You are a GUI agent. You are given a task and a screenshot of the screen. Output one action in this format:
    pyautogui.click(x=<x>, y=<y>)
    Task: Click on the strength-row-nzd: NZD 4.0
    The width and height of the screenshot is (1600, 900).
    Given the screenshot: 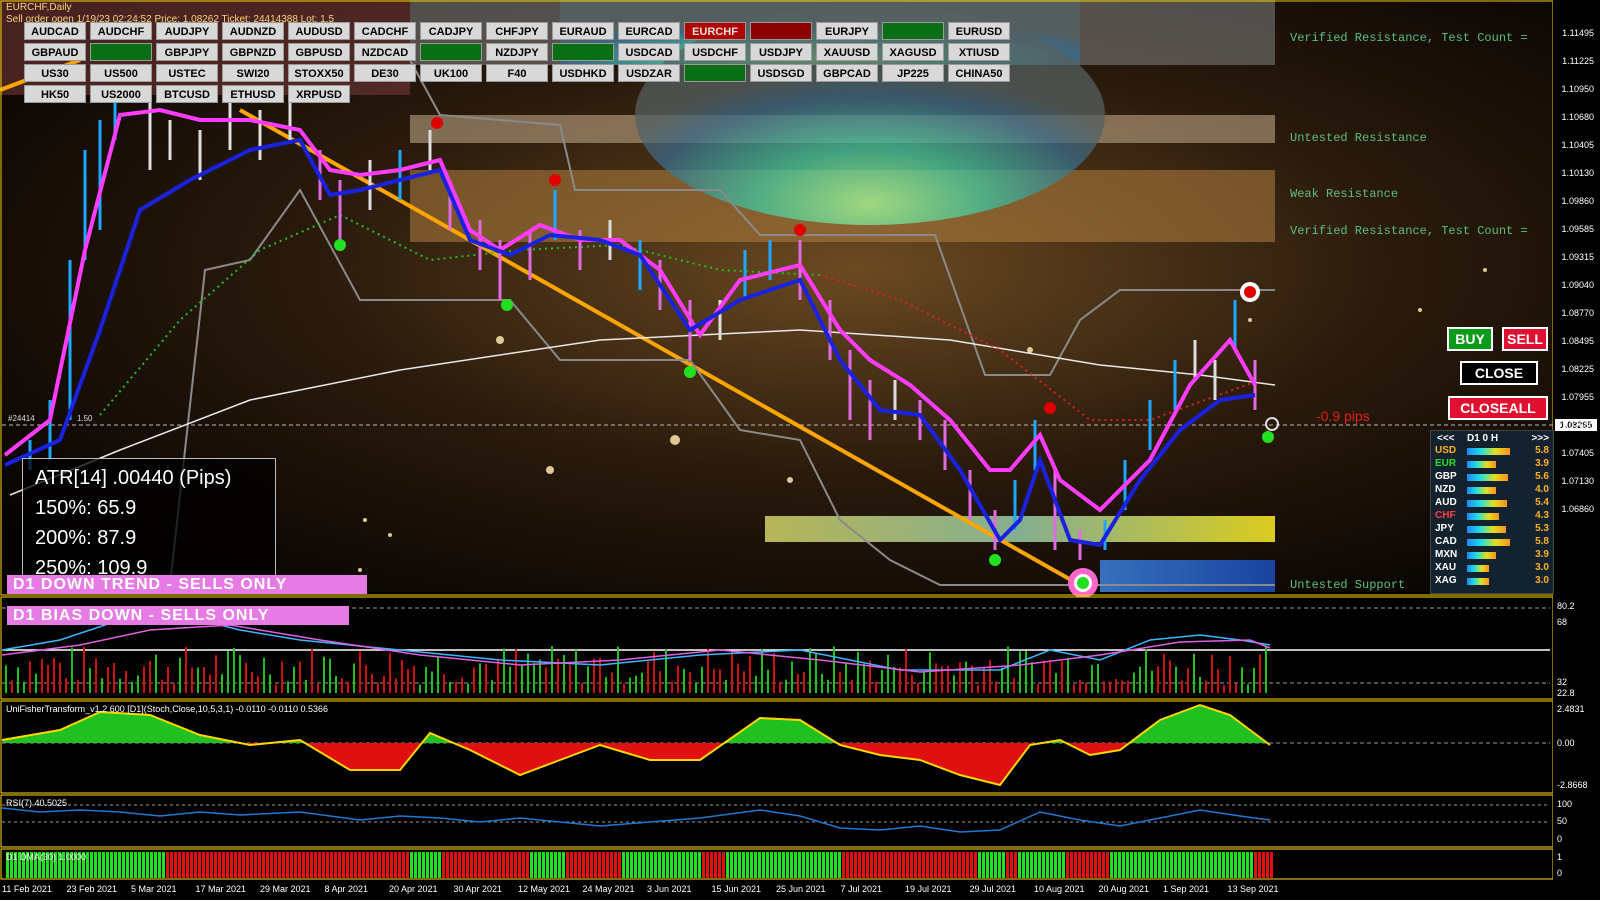 What is the action you would take?
    pyautogui.click(x=1492, y=490)
    